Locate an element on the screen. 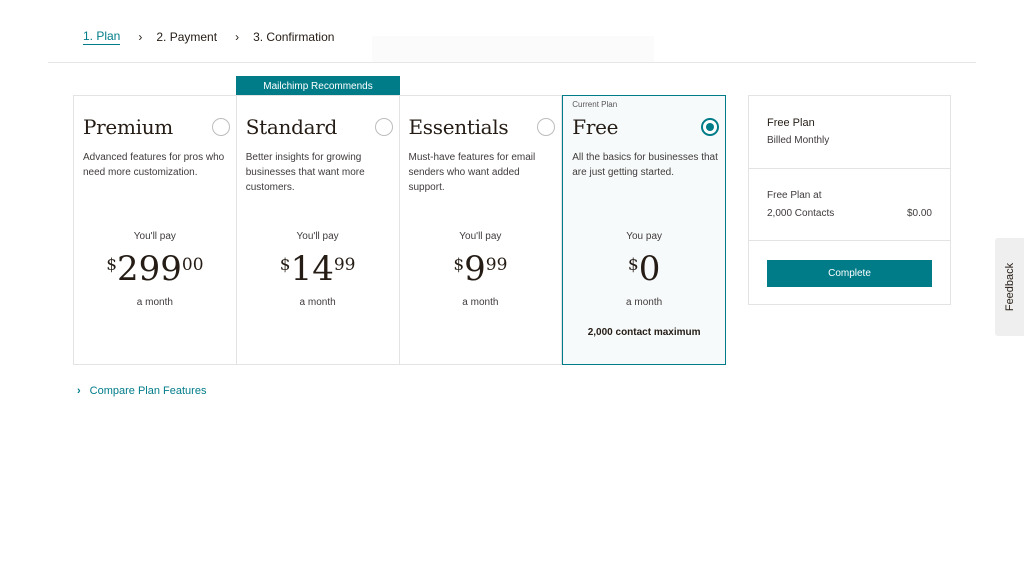 The image size is (1024, 575). compare-plan-features-link: › Compare Plan Features is located at coordinates (141, 391).